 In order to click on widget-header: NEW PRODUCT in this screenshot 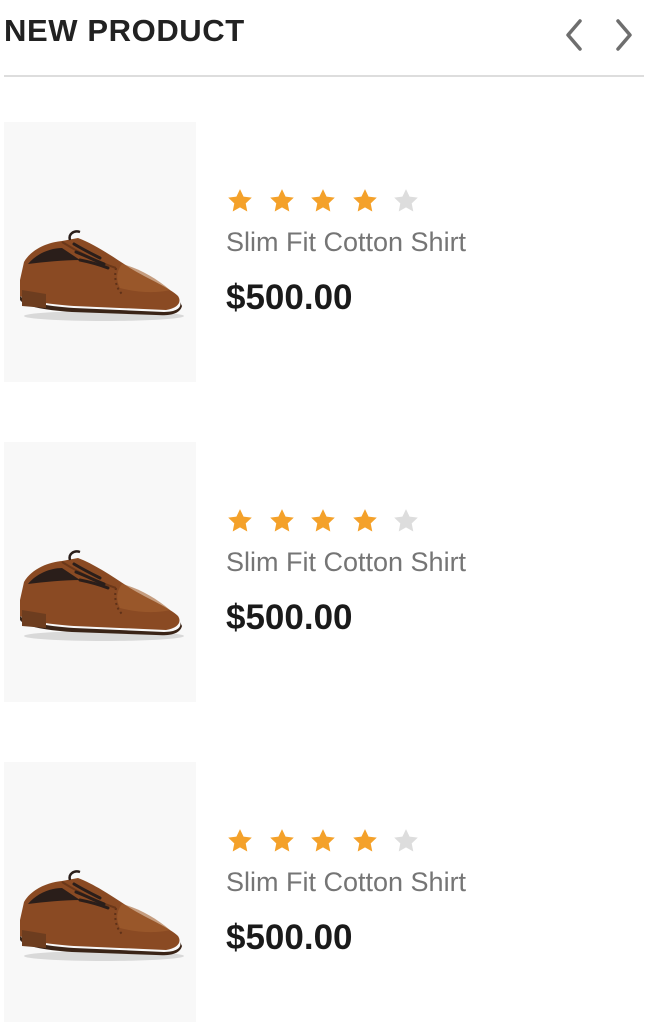, I will do `click(324, 38)`.